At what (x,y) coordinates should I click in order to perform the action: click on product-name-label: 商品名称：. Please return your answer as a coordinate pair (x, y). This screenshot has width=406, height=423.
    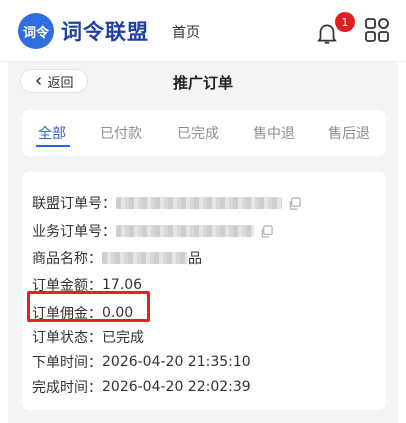
    Looking at the image, I should click on (67, 259).